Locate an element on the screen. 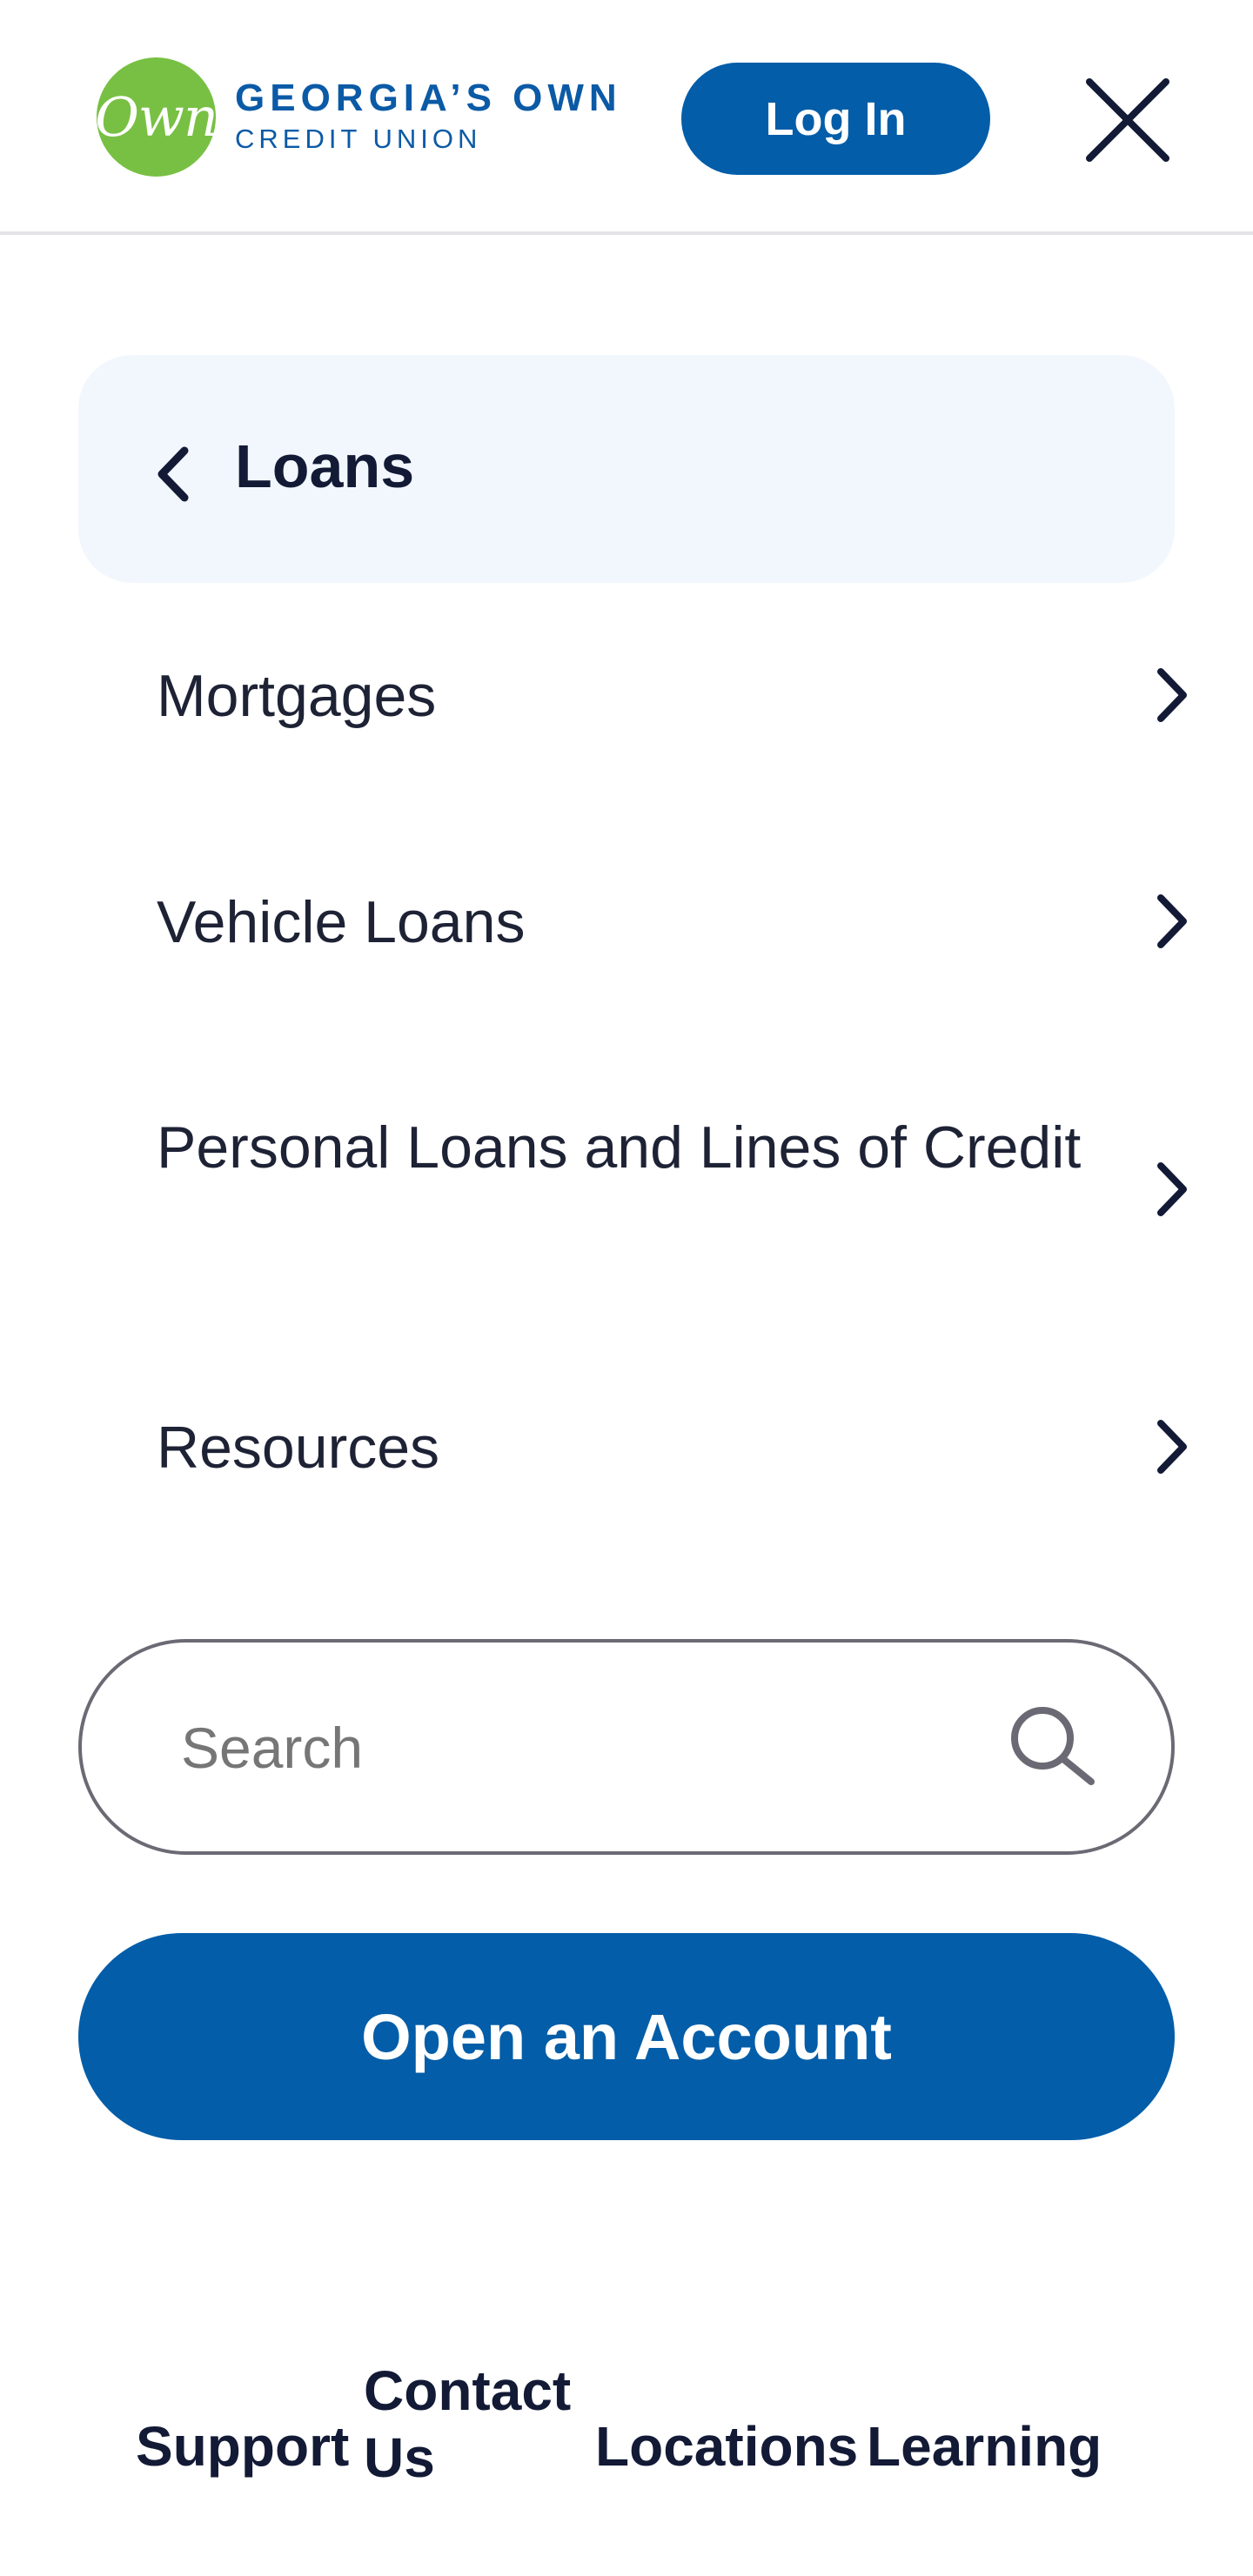  menu-item-label: Resources is located at coordinates (298, 1448).